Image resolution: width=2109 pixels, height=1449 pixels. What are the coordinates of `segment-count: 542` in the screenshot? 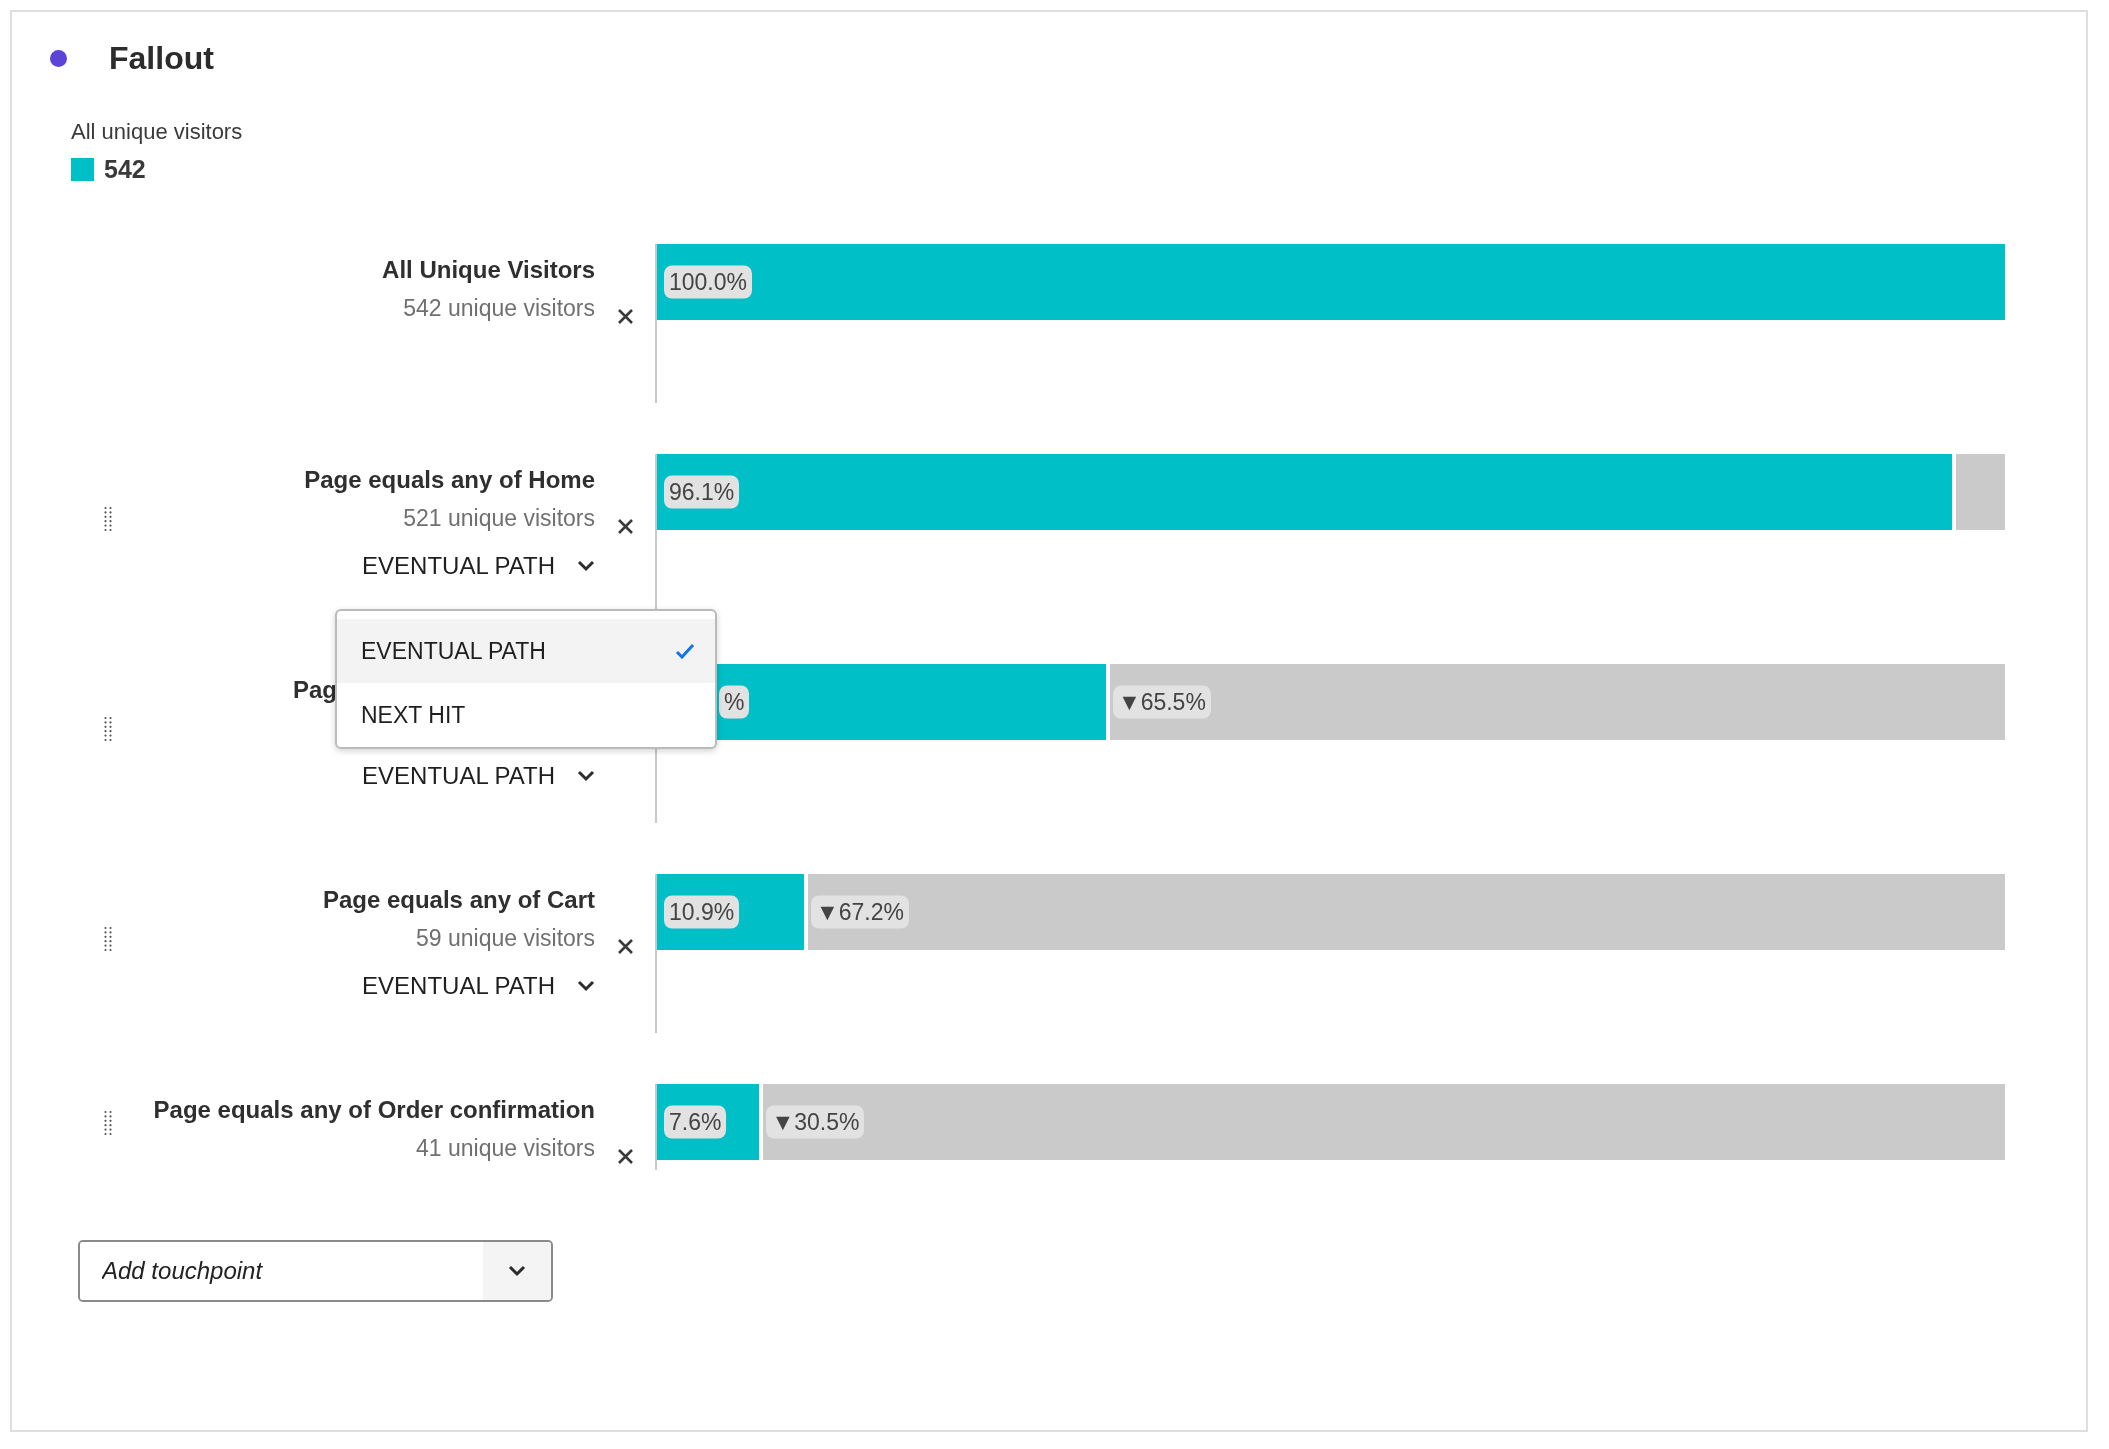 It's located at (125, 169).